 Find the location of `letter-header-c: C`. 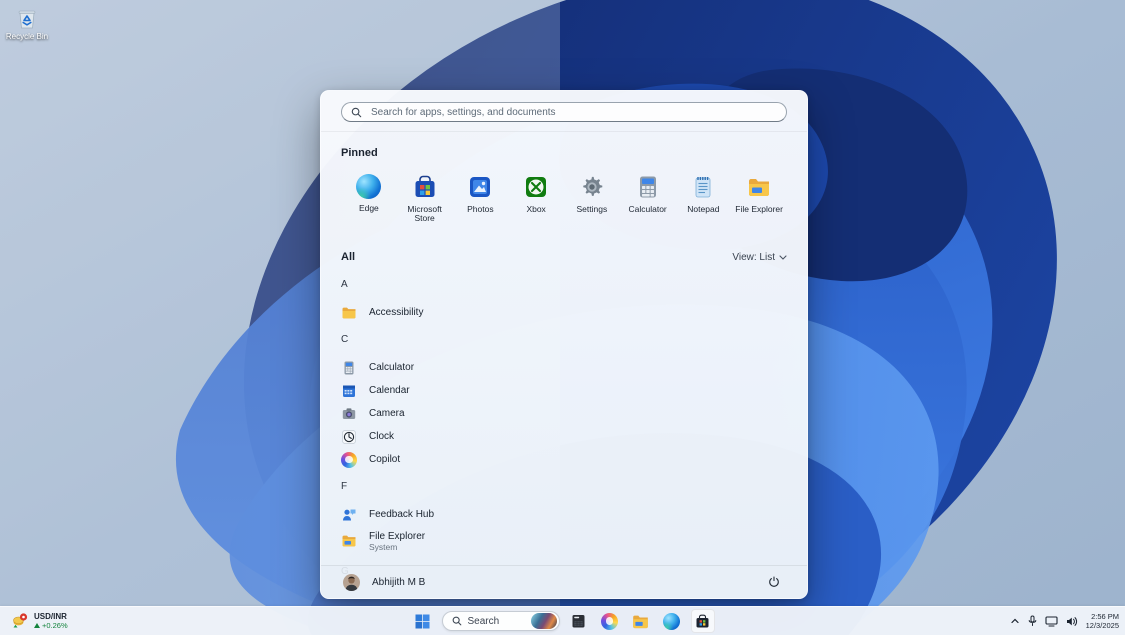

letter-header-c: C is located at coordinates (564, 339).